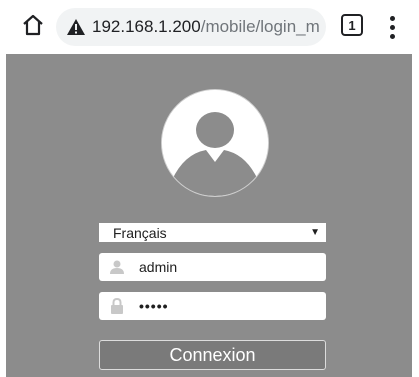 The width and height of the screenshot is (419, 377). What do you see at coordinates (117, 267) in the screenshot?
I see `user-icon` at bounding box center [117, 267].